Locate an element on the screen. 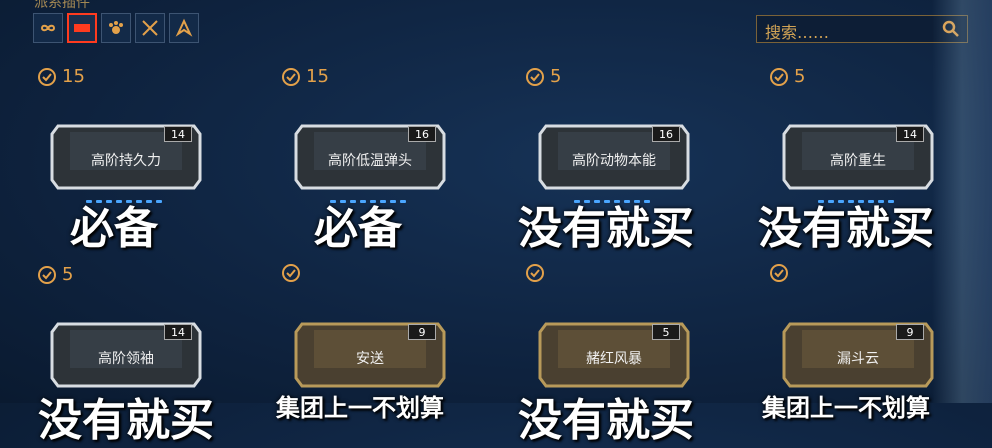 Image resolution: width=992 pixels, height=448 pixels. mod-name: 漏斗云 is located at coordinates (858, 359).